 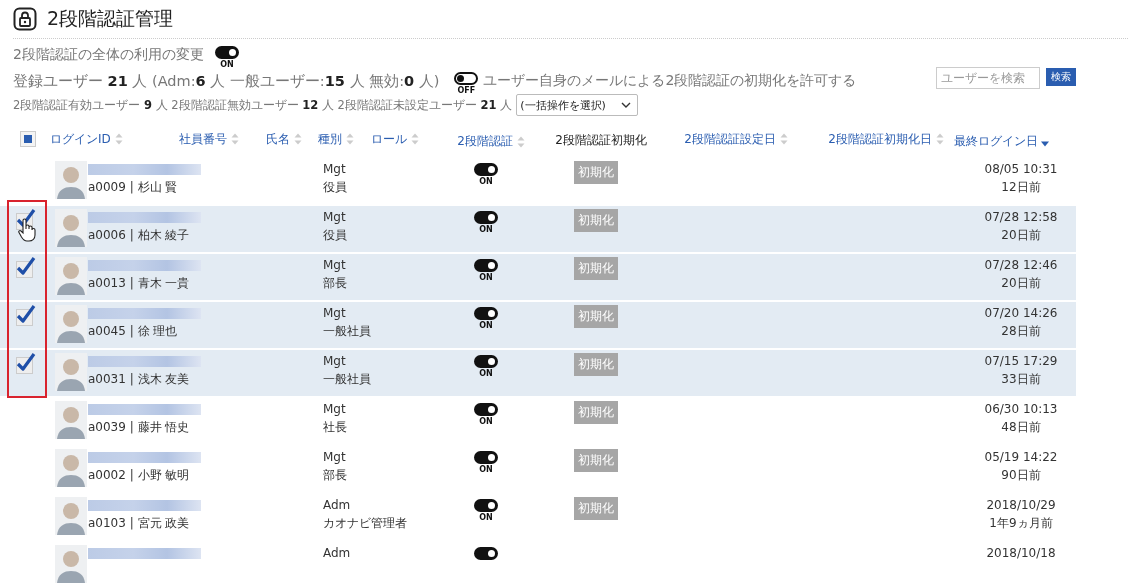 I want to click on setting-label: ユーザー自身のメールによる2段階認証の初期化を許可する, so click(x=670, y=81).